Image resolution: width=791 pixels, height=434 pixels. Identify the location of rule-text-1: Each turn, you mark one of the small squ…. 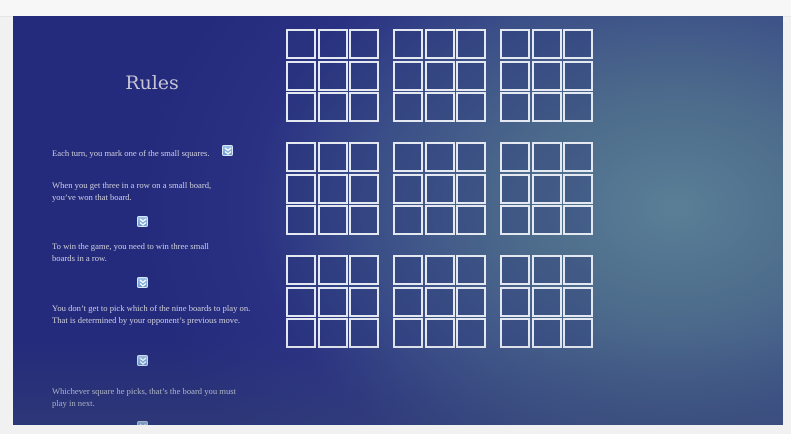
(131, 153).